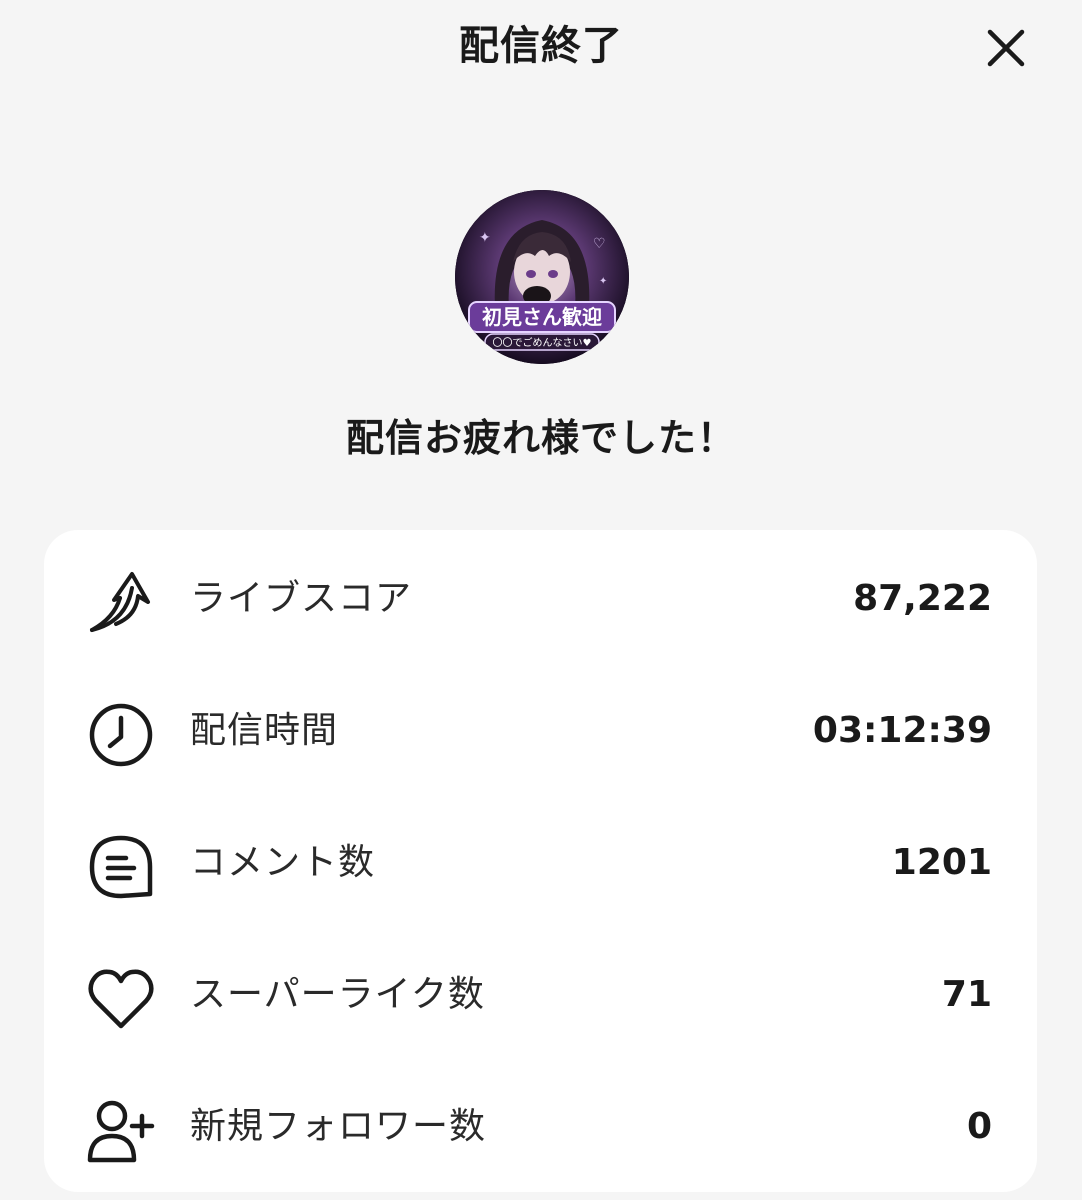 Image resolution: width=1082 pixels, height=1200 pixels. I want to click on stat-value: 0, so click(979, 1126).